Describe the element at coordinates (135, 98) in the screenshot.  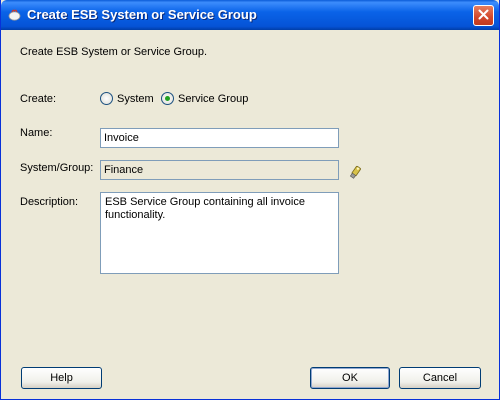
I see `radio-system-label: System` at that location.